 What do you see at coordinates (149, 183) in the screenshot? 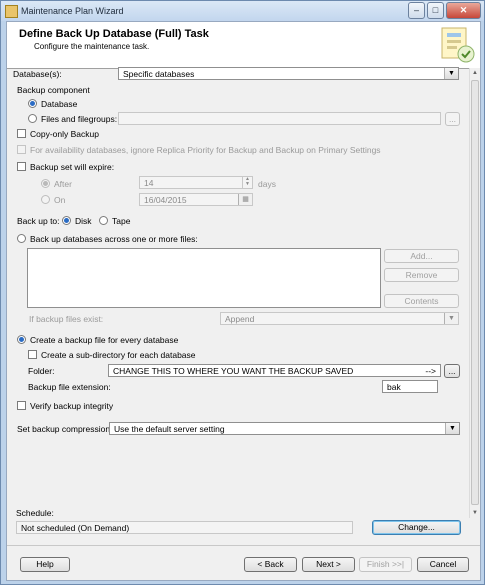
I see `after-days-value: 14` at bounding box center [149, 183].